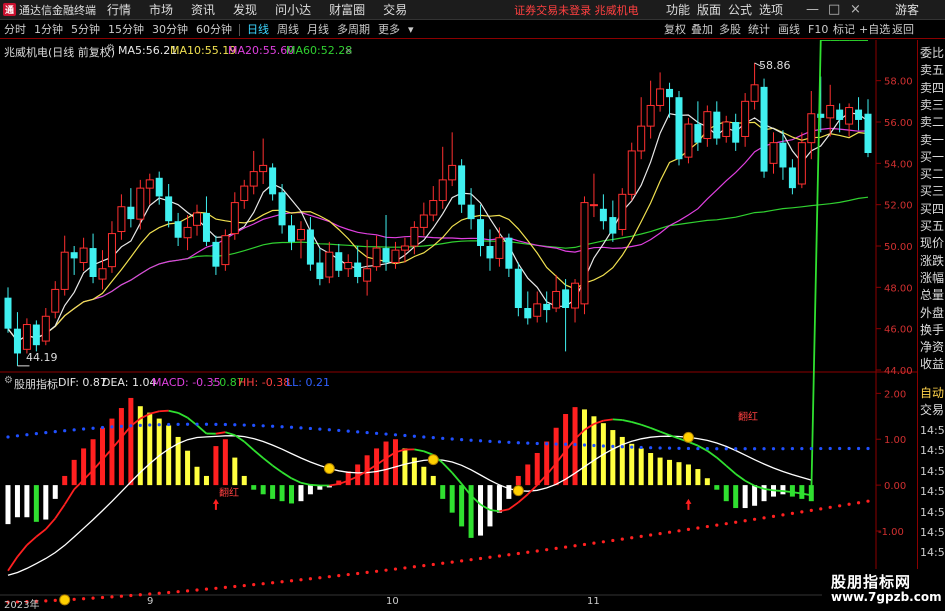 This screenshot has height=611, width=945. What do you see at coordinates (576, 10) in the screenshot?
I see `login-alert: 证券交易未登录 兆威机电` at bounding box center [576, 10].